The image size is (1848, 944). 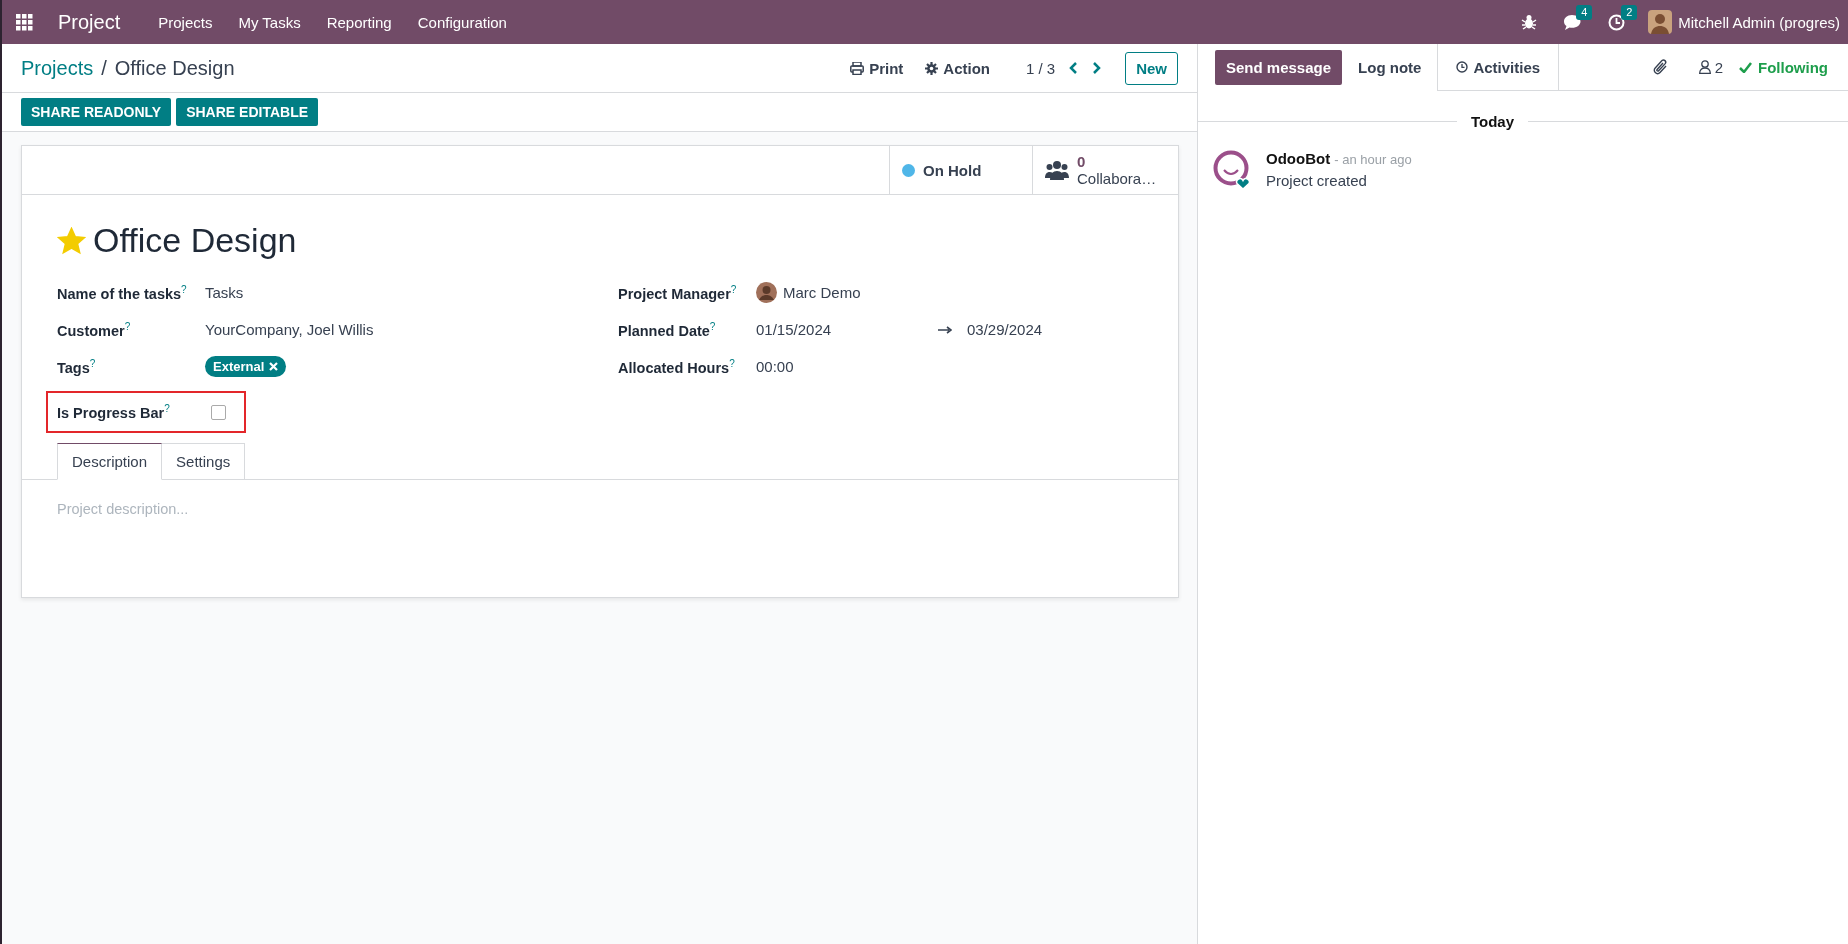 What do you see at coordinates (274, 366) in the screenshot?
I see `remove-icon` at bounding box center [274, 366].